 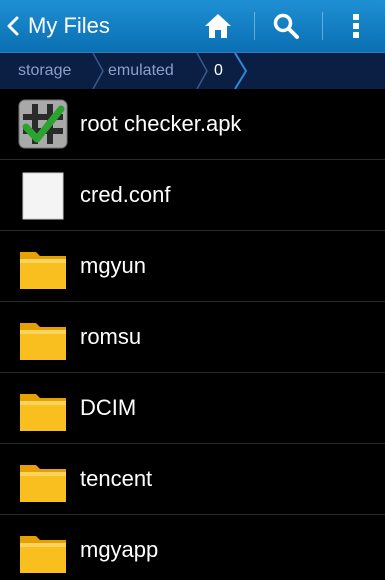 I want to click on file-name: root checker.apk, so click(x=161, y=123).